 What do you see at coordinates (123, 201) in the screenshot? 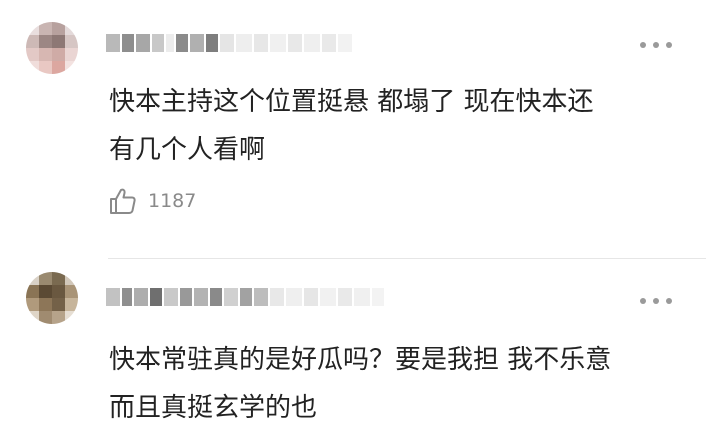
I see `thumbs-up-icon` at bounding box center [123, 201].